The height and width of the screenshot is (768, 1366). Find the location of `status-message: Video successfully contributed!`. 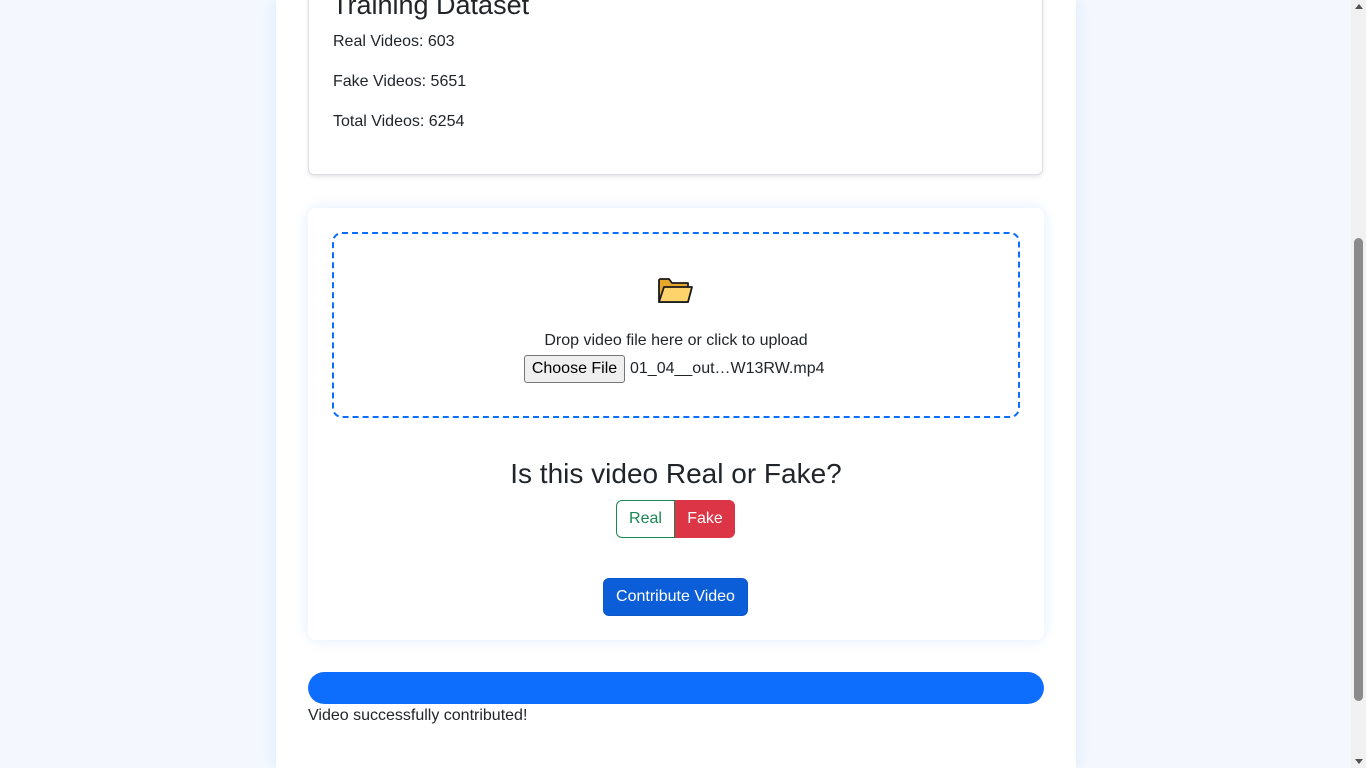

status-message: Video successfully contributed! is located at coordinates (418, 715).